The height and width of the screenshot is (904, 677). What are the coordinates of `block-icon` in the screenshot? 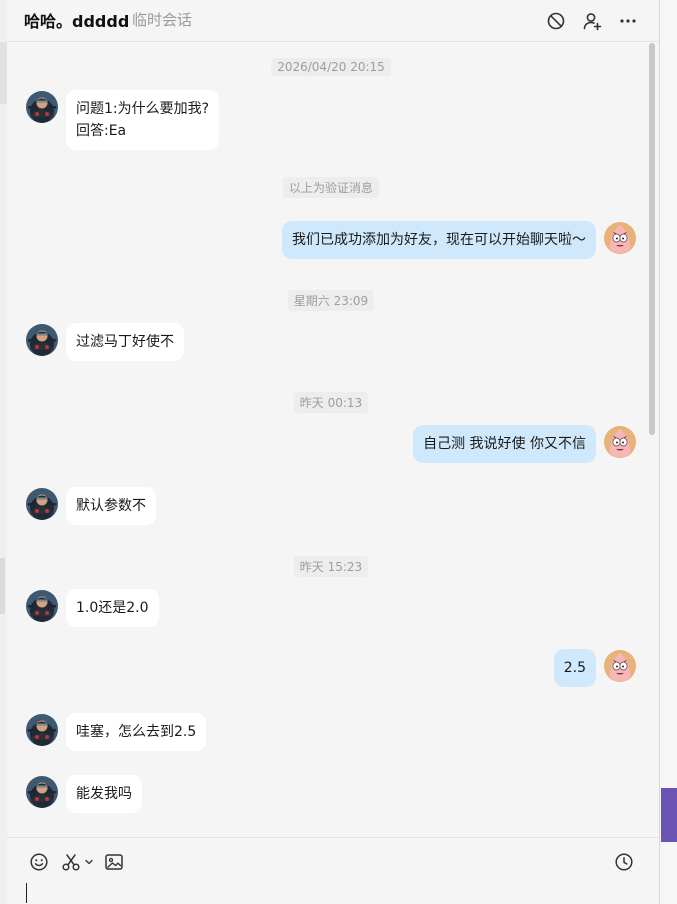 It's located at (556, 21).